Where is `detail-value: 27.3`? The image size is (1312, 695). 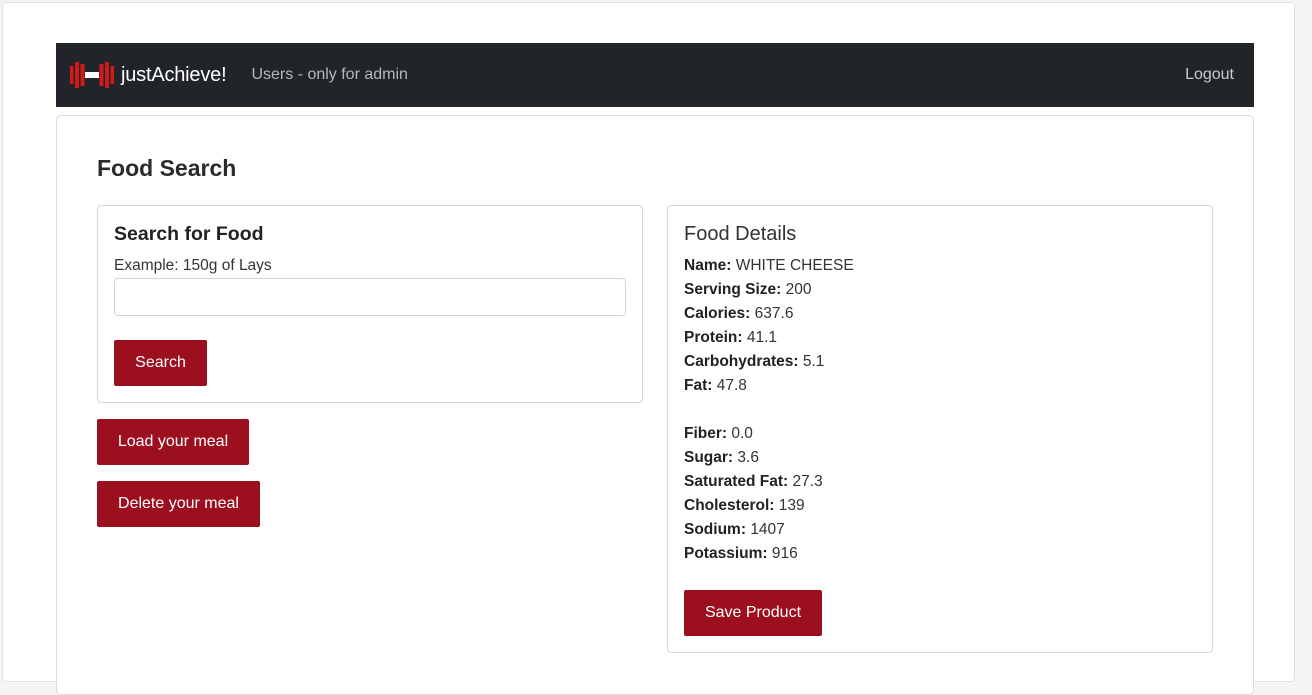
detail-value: 27.3 is located at coordinates (807, 481).